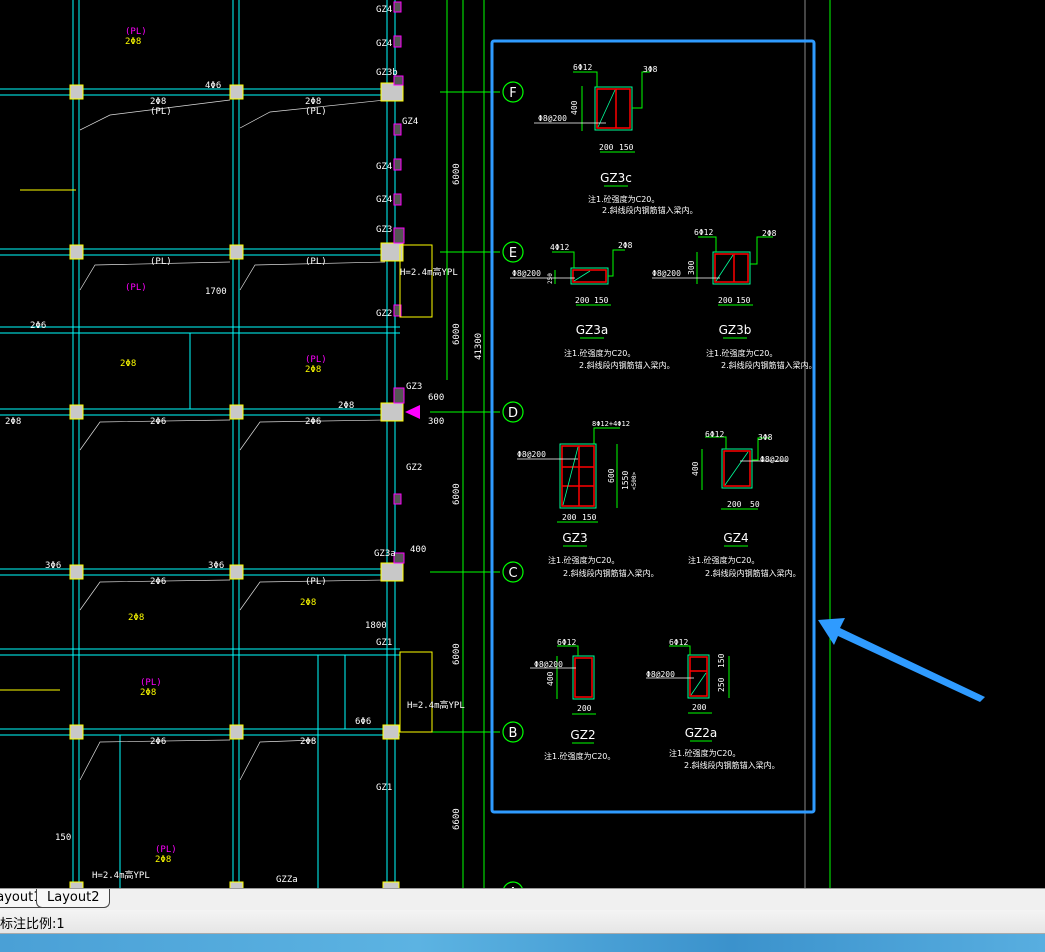 The image size is (1045, 952). What do you see at coordinates (701, 733) in the screenshot?
I see `detail-title-gz2a: GZ2a` at bounding box center [701, 733].